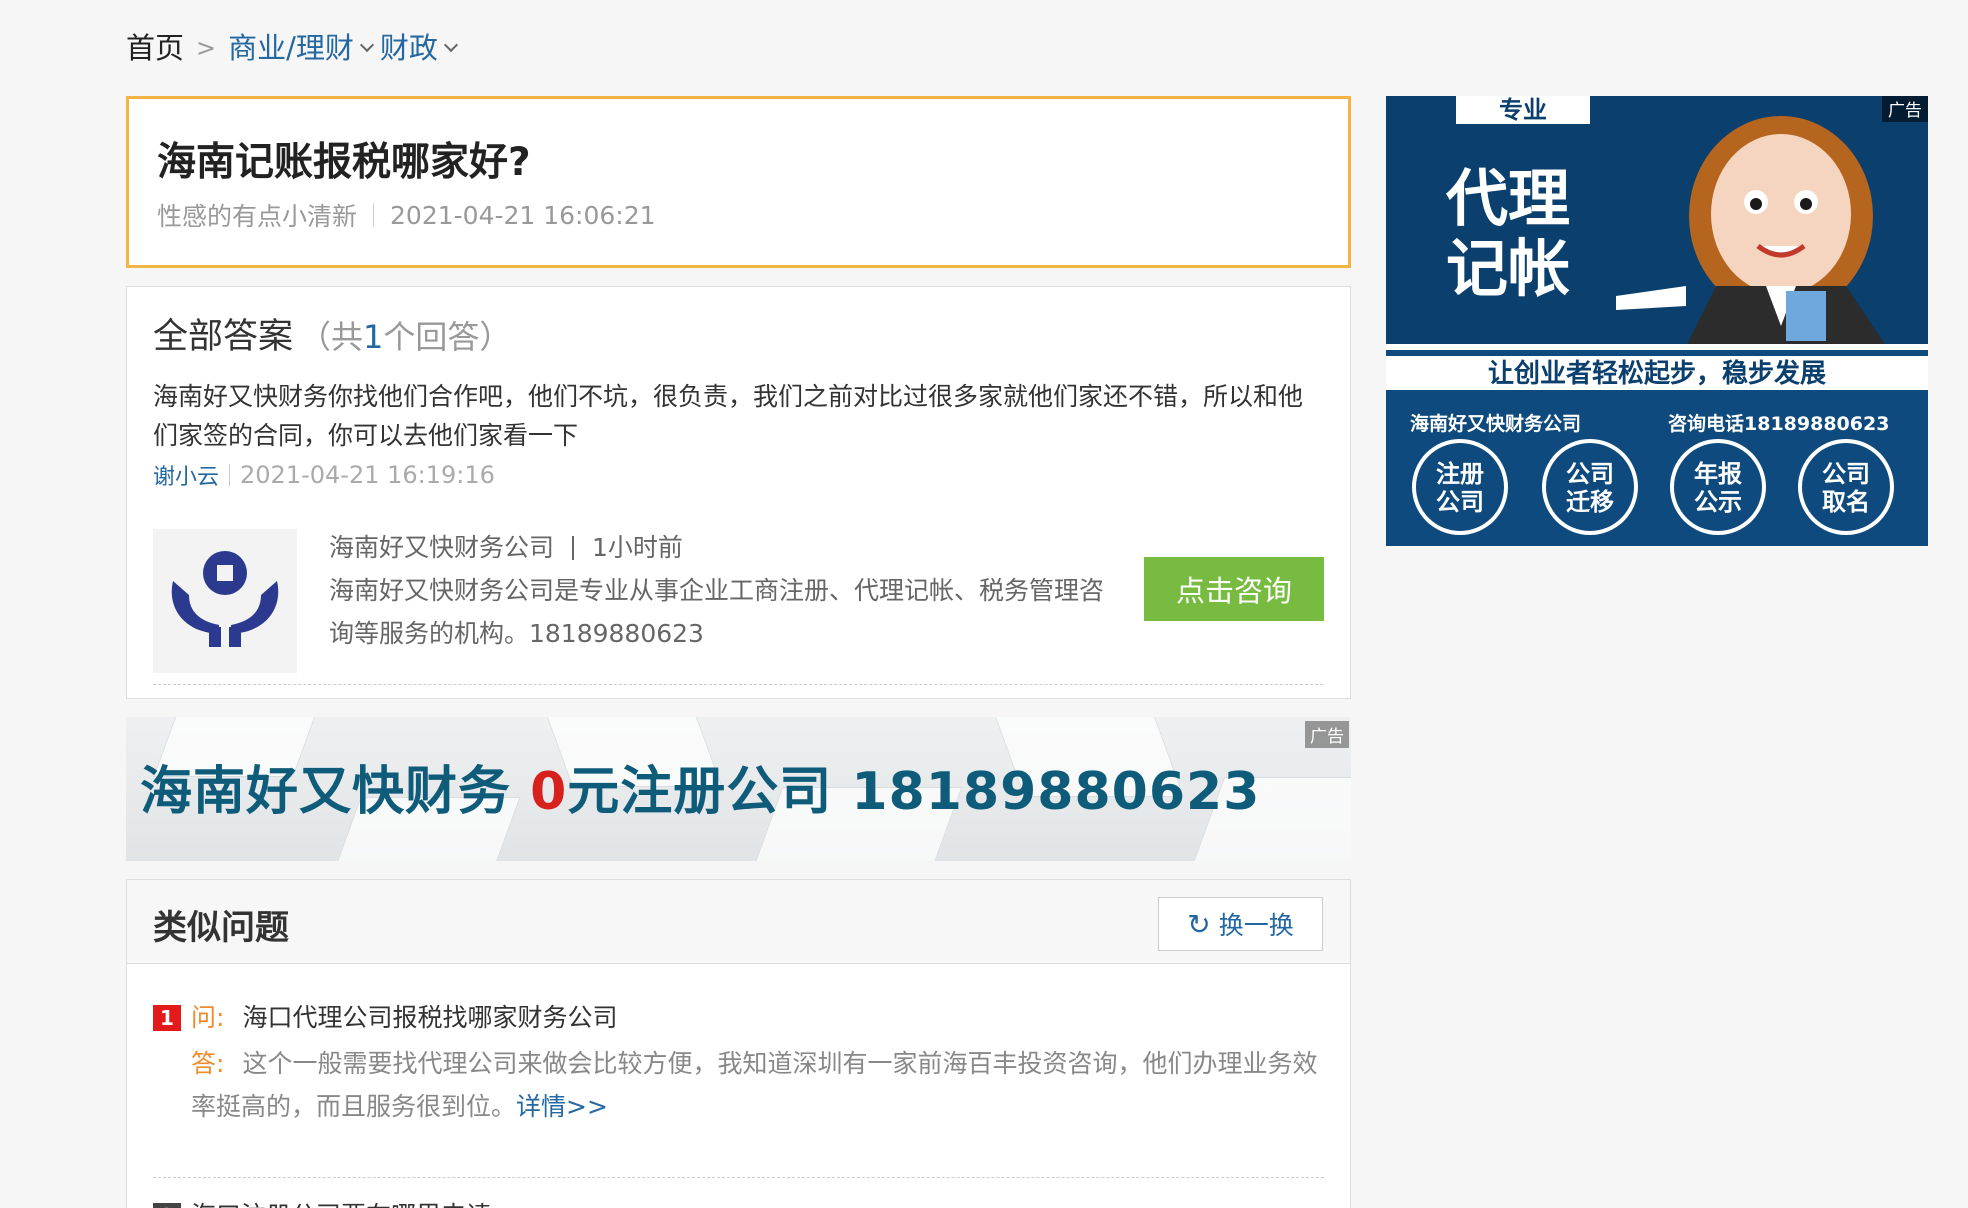  I want to click on question-author: 性感的有点小清新, so click(257, 216).